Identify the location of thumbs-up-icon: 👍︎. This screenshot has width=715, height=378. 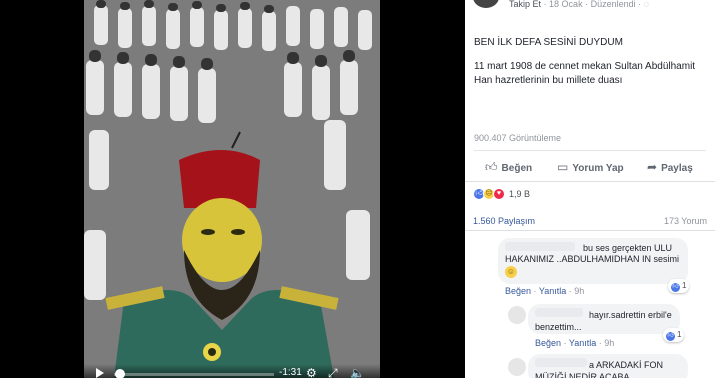
(491, 167).